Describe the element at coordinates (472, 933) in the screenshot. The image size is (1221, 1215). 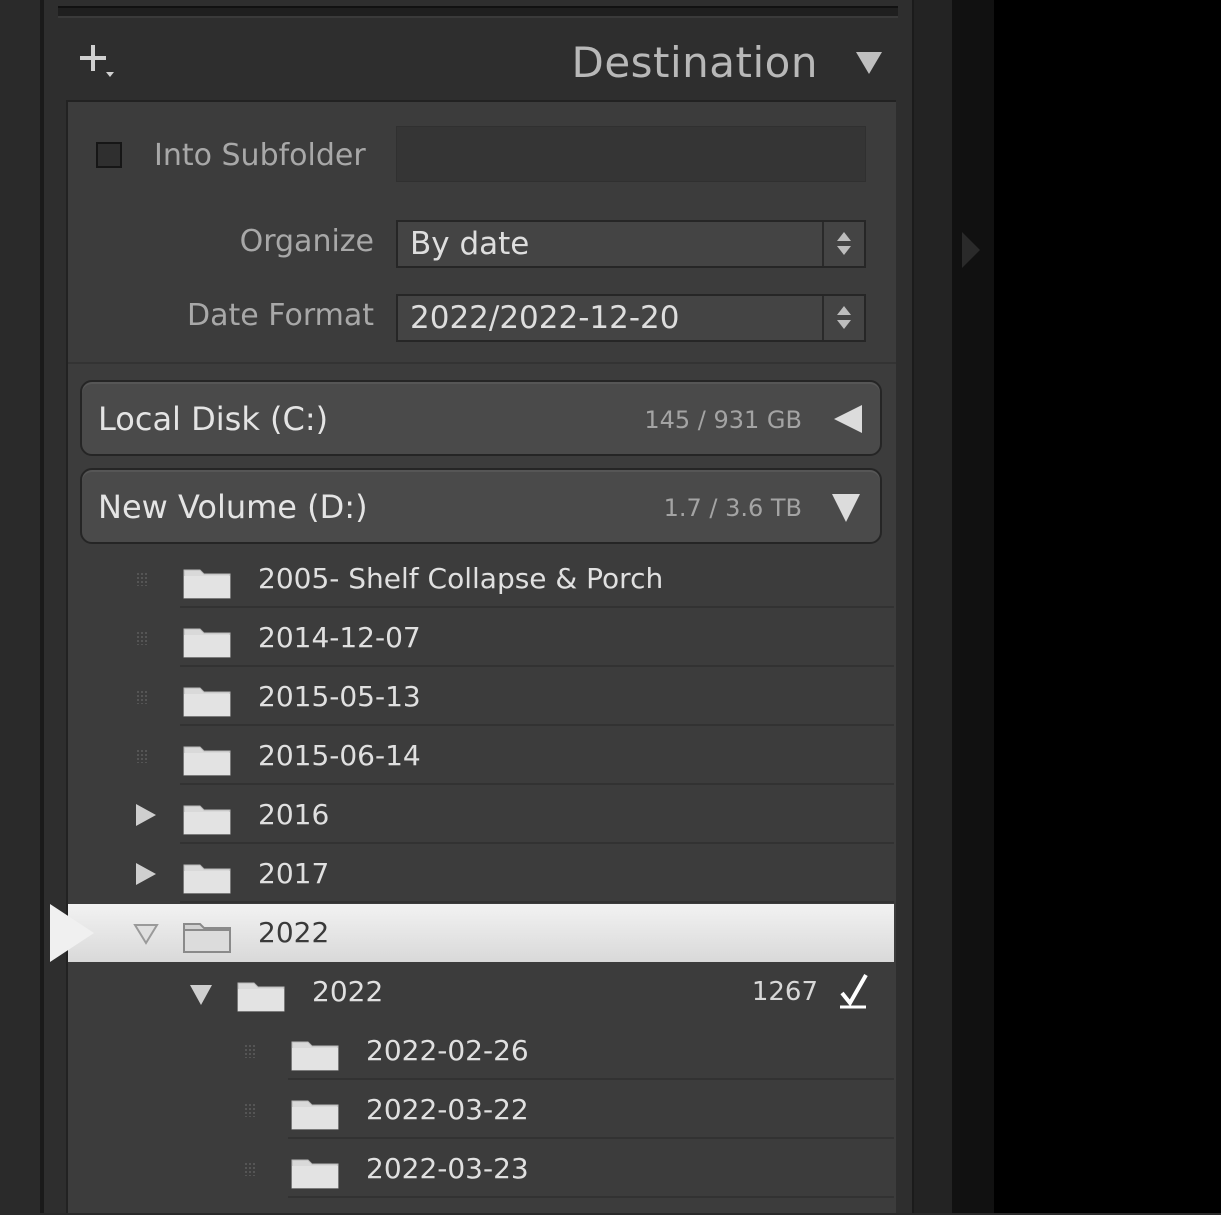
I see `folder-row-selected: 2022` at that location.